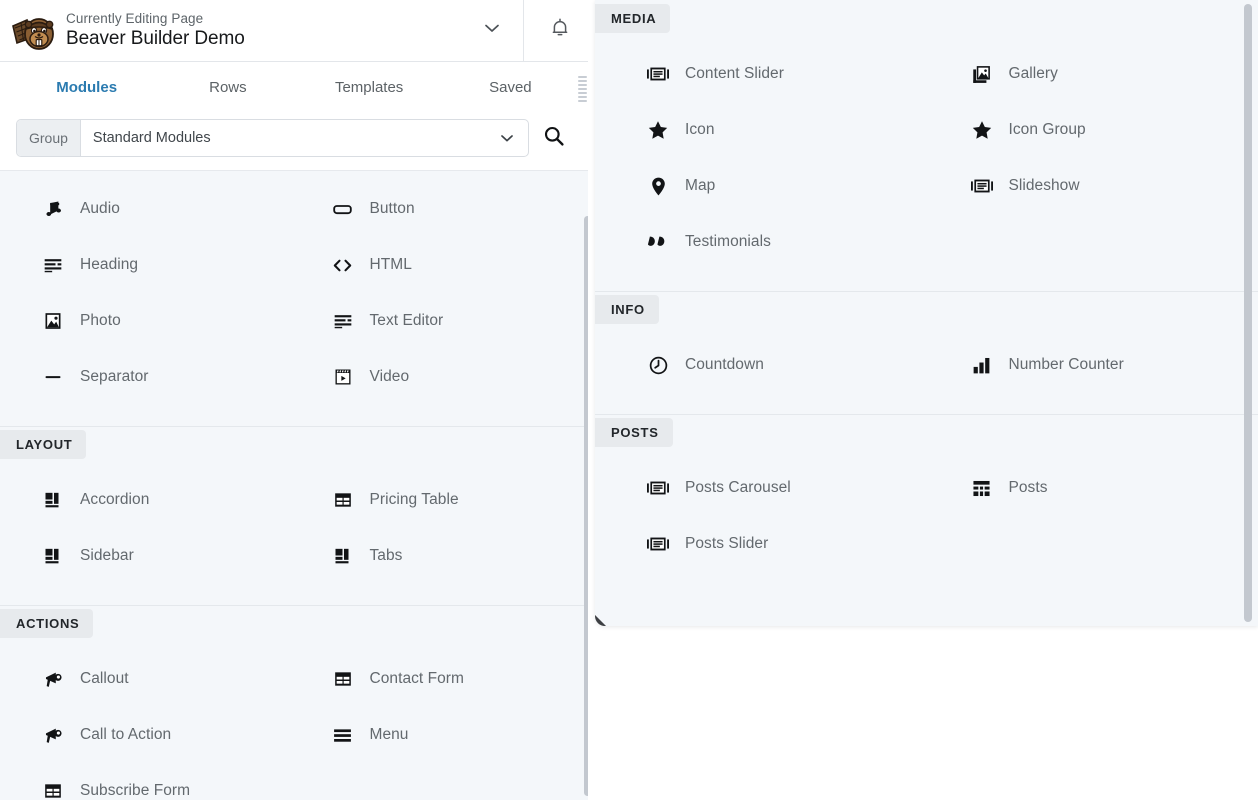 The width and height of the screenshot is (1258, 800). Describe the element at coordinates (658, 365) in the screenshot. I see `clock-icon` at that location.